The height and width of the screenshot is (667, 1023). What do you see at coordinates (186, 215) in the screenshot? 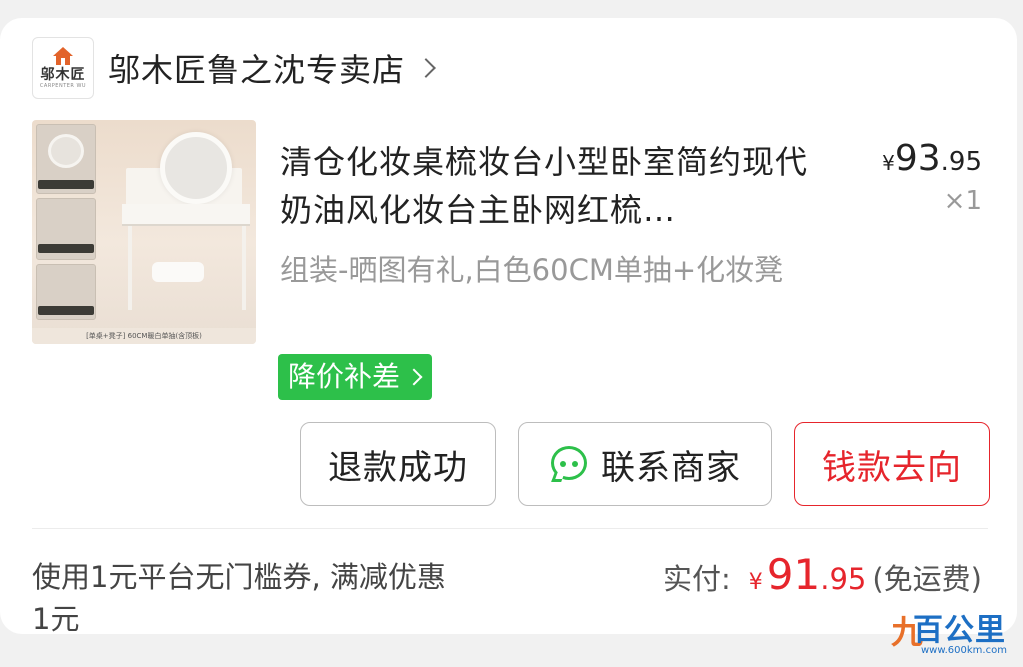
I see `vanity-desk` at bounding box center [186, 215].